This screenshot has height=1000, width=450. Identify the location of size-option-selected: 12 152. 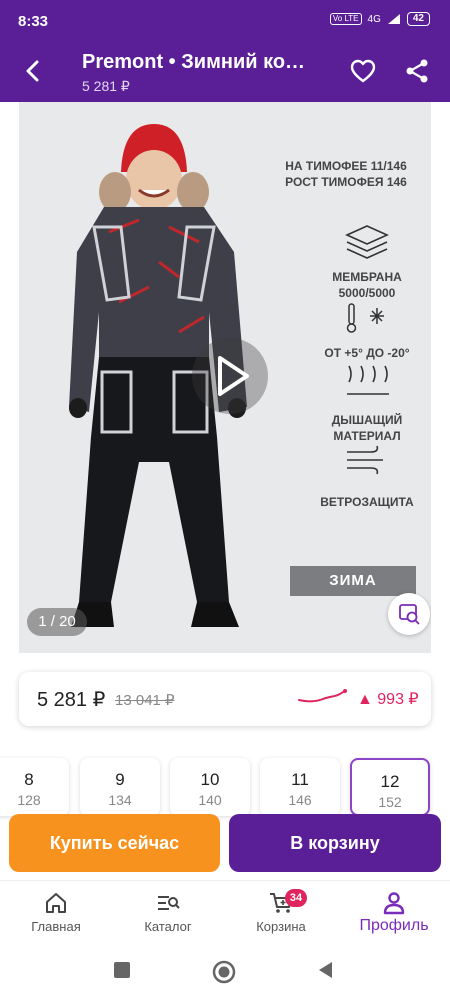
(390, 787).